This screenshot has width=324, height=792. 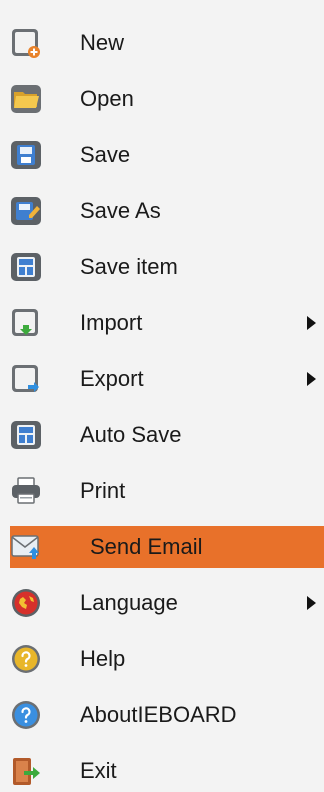 I want to click on menu-item-help: Help, so click(x=162, y=659).